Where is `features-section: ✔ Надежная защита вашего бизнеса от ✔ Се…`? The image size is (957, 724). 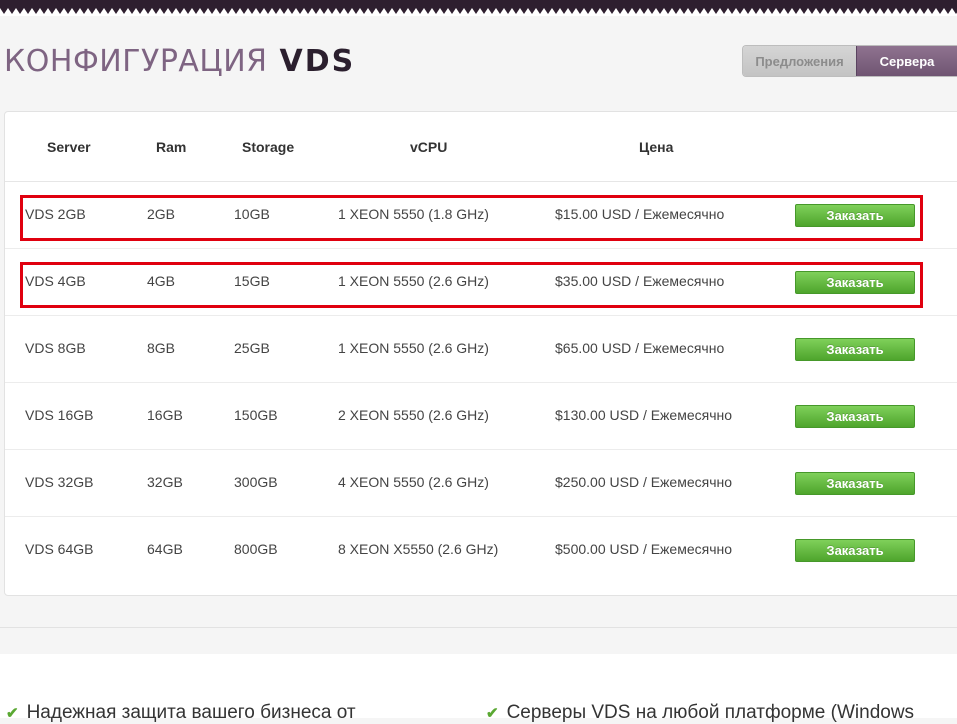
features-section: ✔ Надежная защита вашего бизнеса от ✔ Се… is located at coordinates (478, 688).